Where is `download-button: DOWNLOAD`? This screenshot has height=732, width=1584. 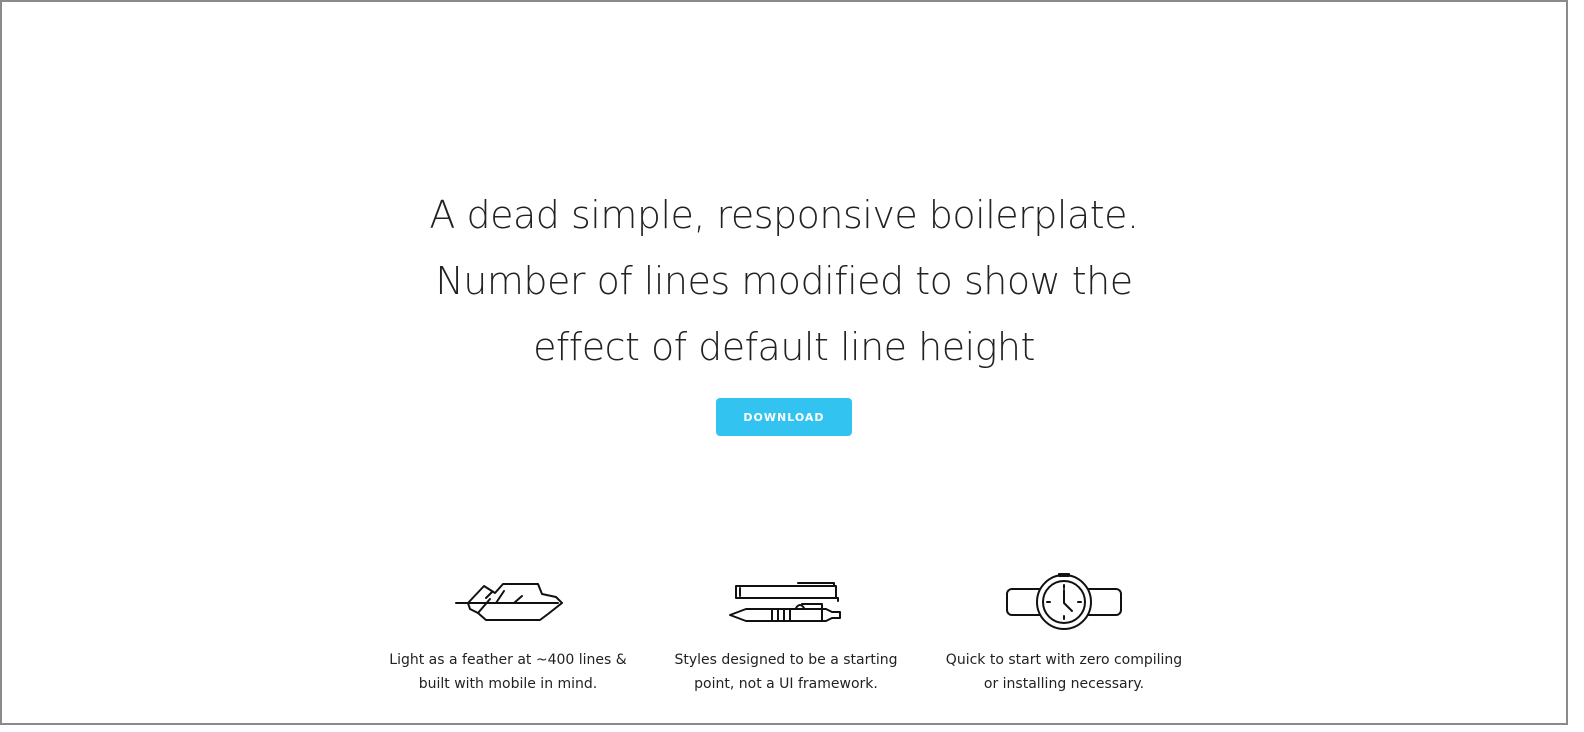
download-button: DOWNLOAD is located at coordinates (784, 417).